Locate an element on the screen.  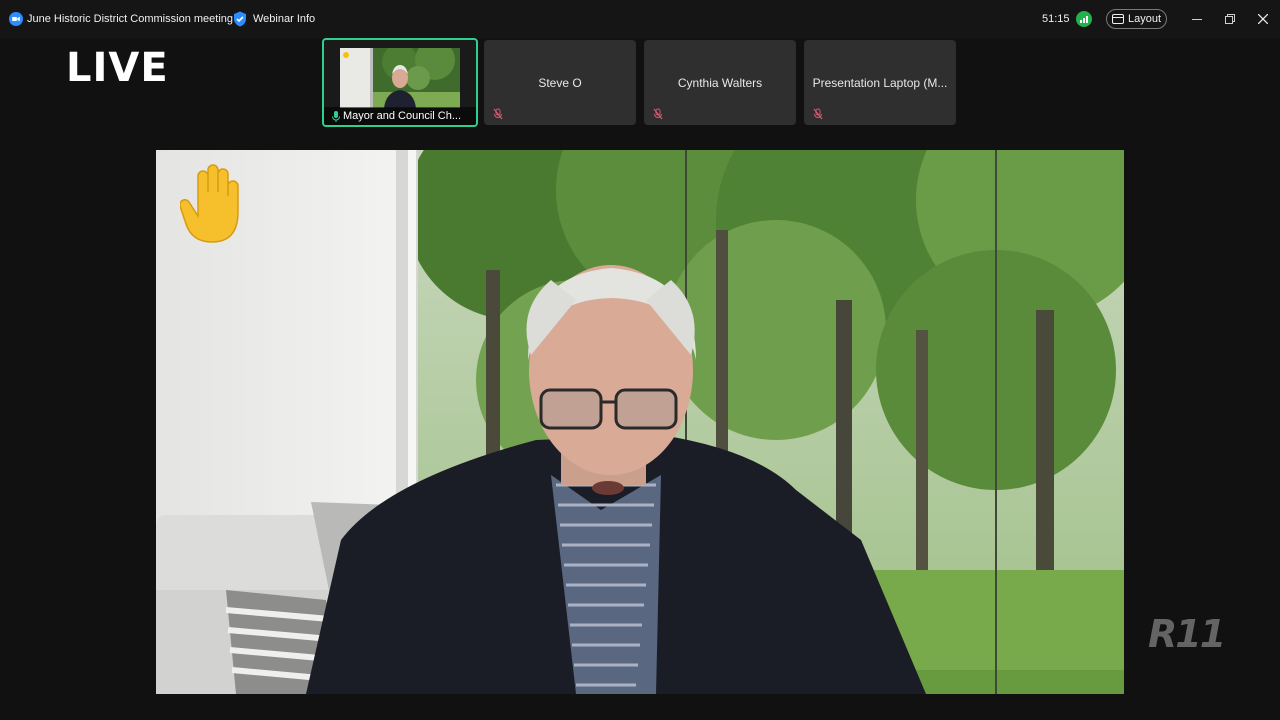
close-icon is located at coordinates (1263, 19).